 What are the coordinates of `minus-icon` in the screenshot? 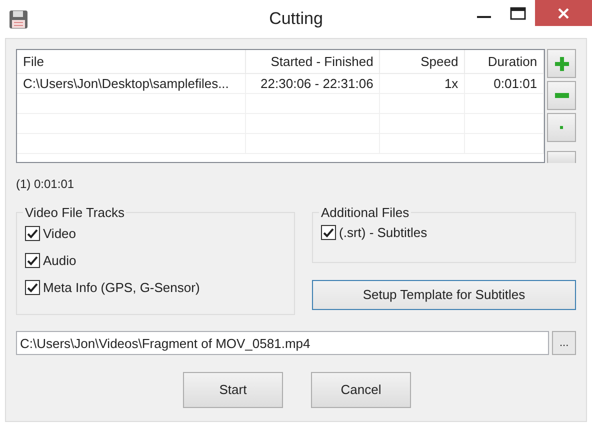 It's located at (561, 95).